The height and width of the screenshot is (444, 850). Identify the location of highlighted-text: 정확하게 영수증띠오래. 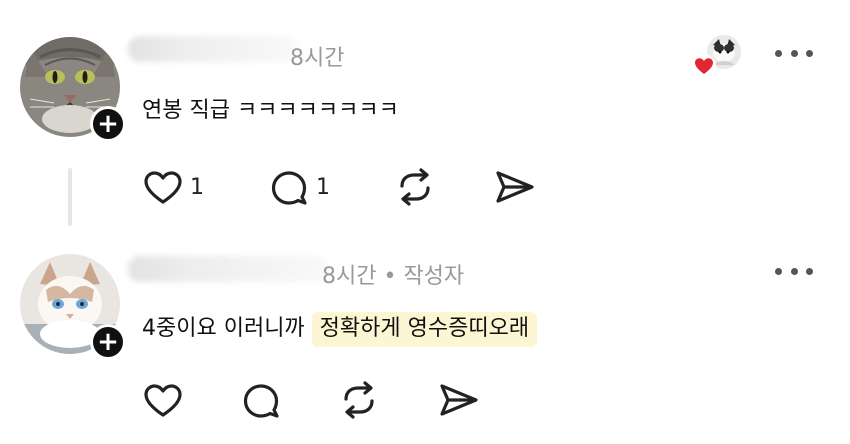
(424, 329).